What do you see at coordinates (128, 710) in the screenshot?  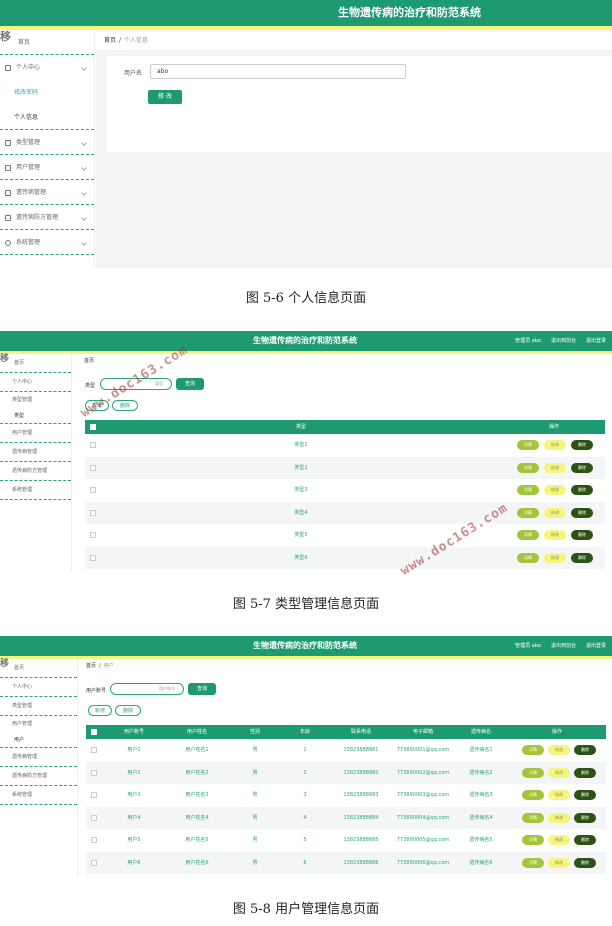 I see `delete-button: 删除` at bounding box center [128, 710].